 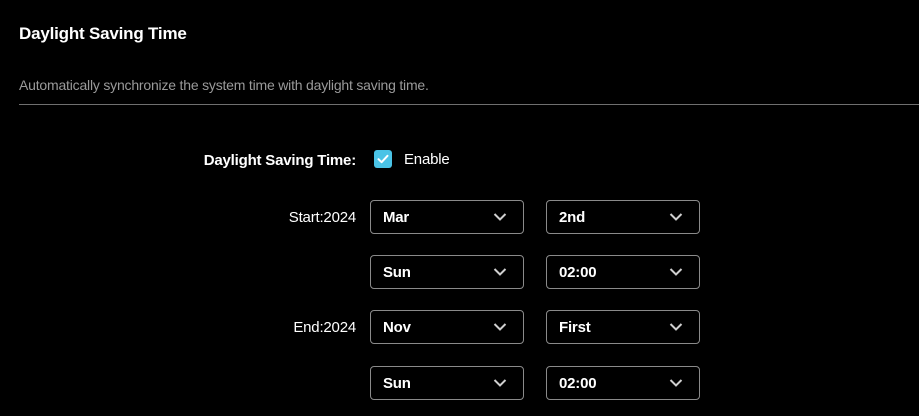 What do you see at coordinates (447, 327) in the screenshot?
I see `end-month-select: Nov` at bounding box center [447, 327].